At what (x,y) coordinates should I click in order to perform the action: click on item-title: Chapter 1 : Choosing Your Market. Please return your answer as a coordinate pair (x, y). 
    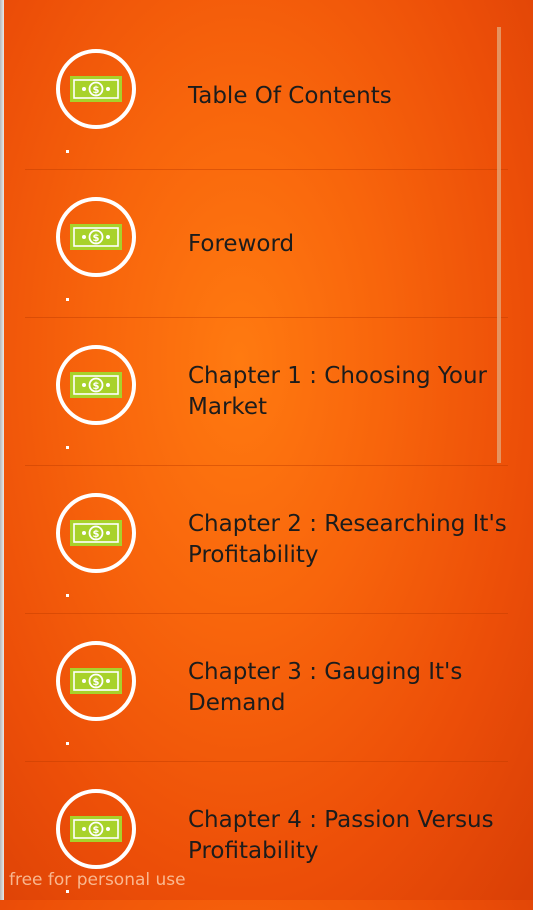
    Looking at the image, I should click on (338, 391).